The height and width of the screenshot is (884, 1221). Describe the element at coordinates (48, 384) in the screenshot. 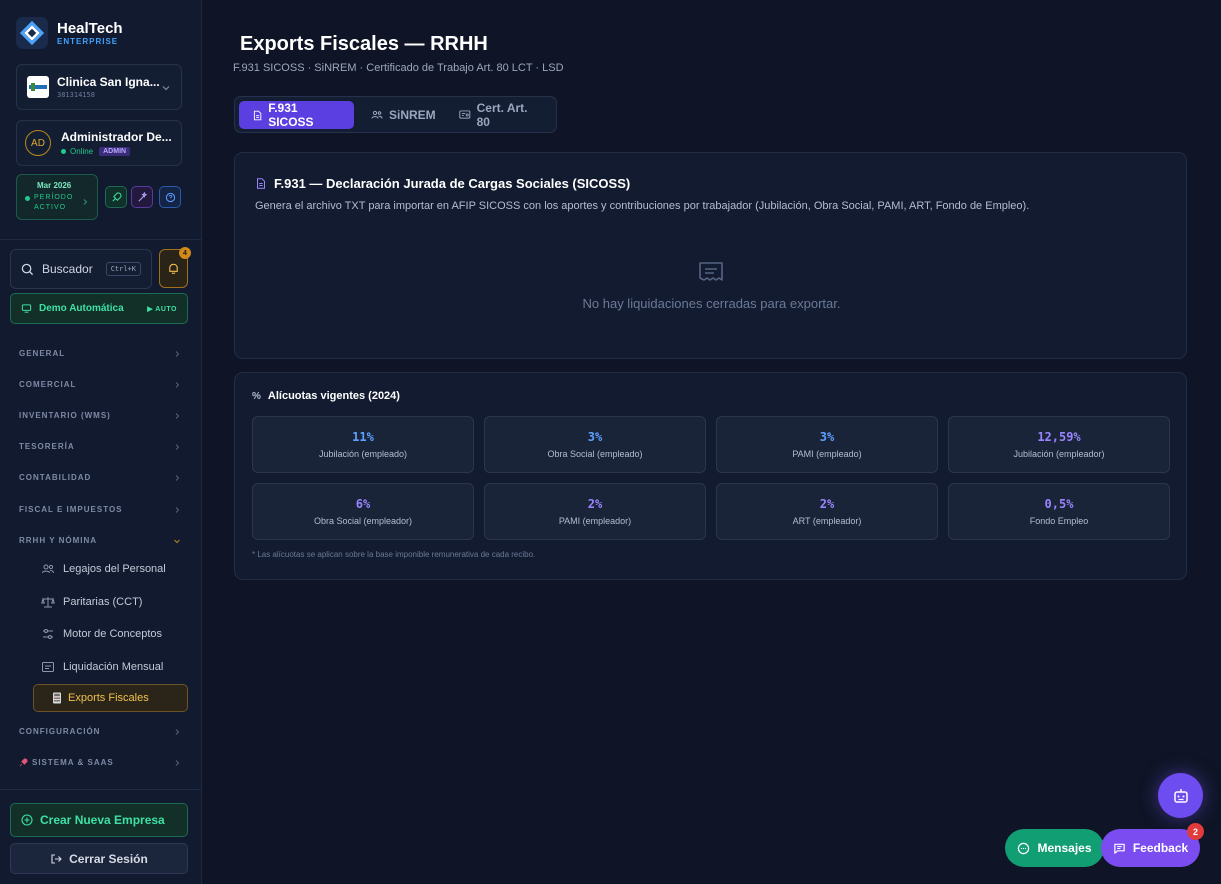

I see `nav-section-label: COMERCIAL` at that location.